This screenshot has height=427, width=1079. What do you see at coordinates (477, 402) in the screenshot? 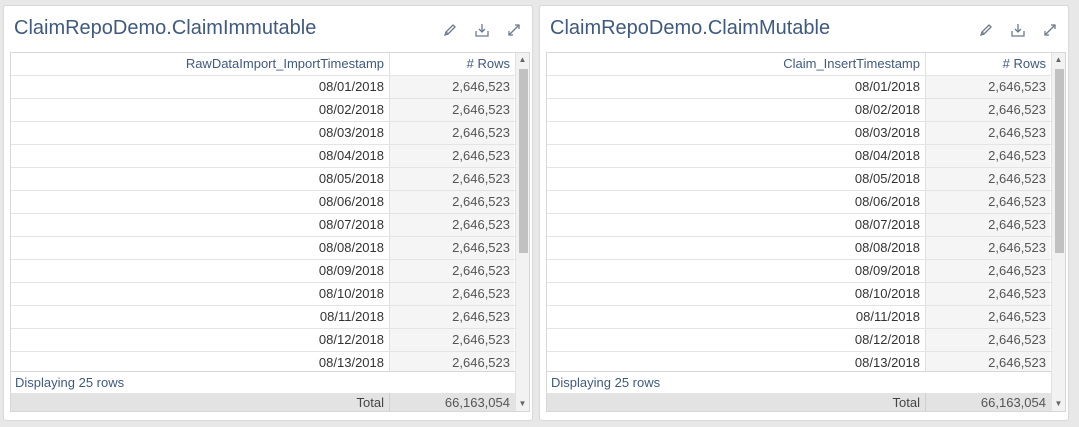
I see `total-value: 66,163,054` at bounding box center [477, 402].